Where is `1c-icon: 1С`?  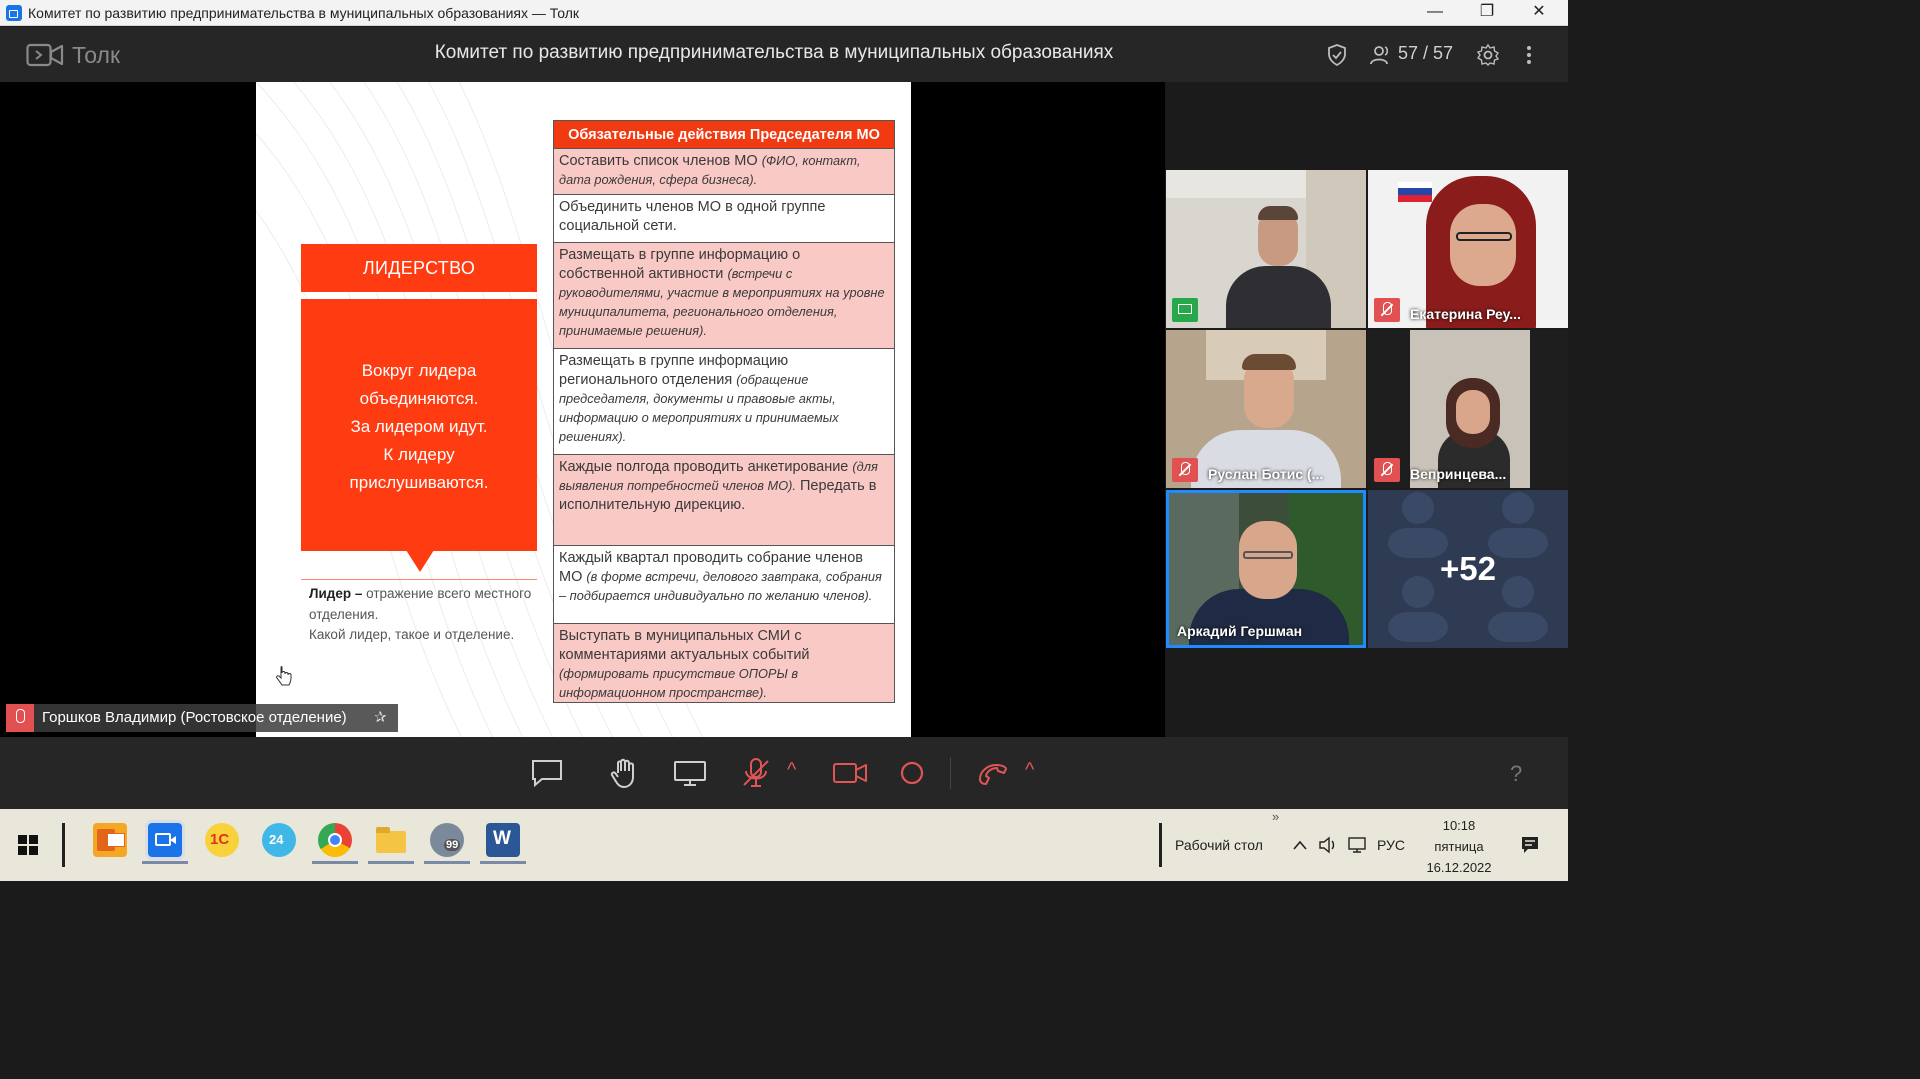
1c-icon: 1С is located at coordinates (222, 840).